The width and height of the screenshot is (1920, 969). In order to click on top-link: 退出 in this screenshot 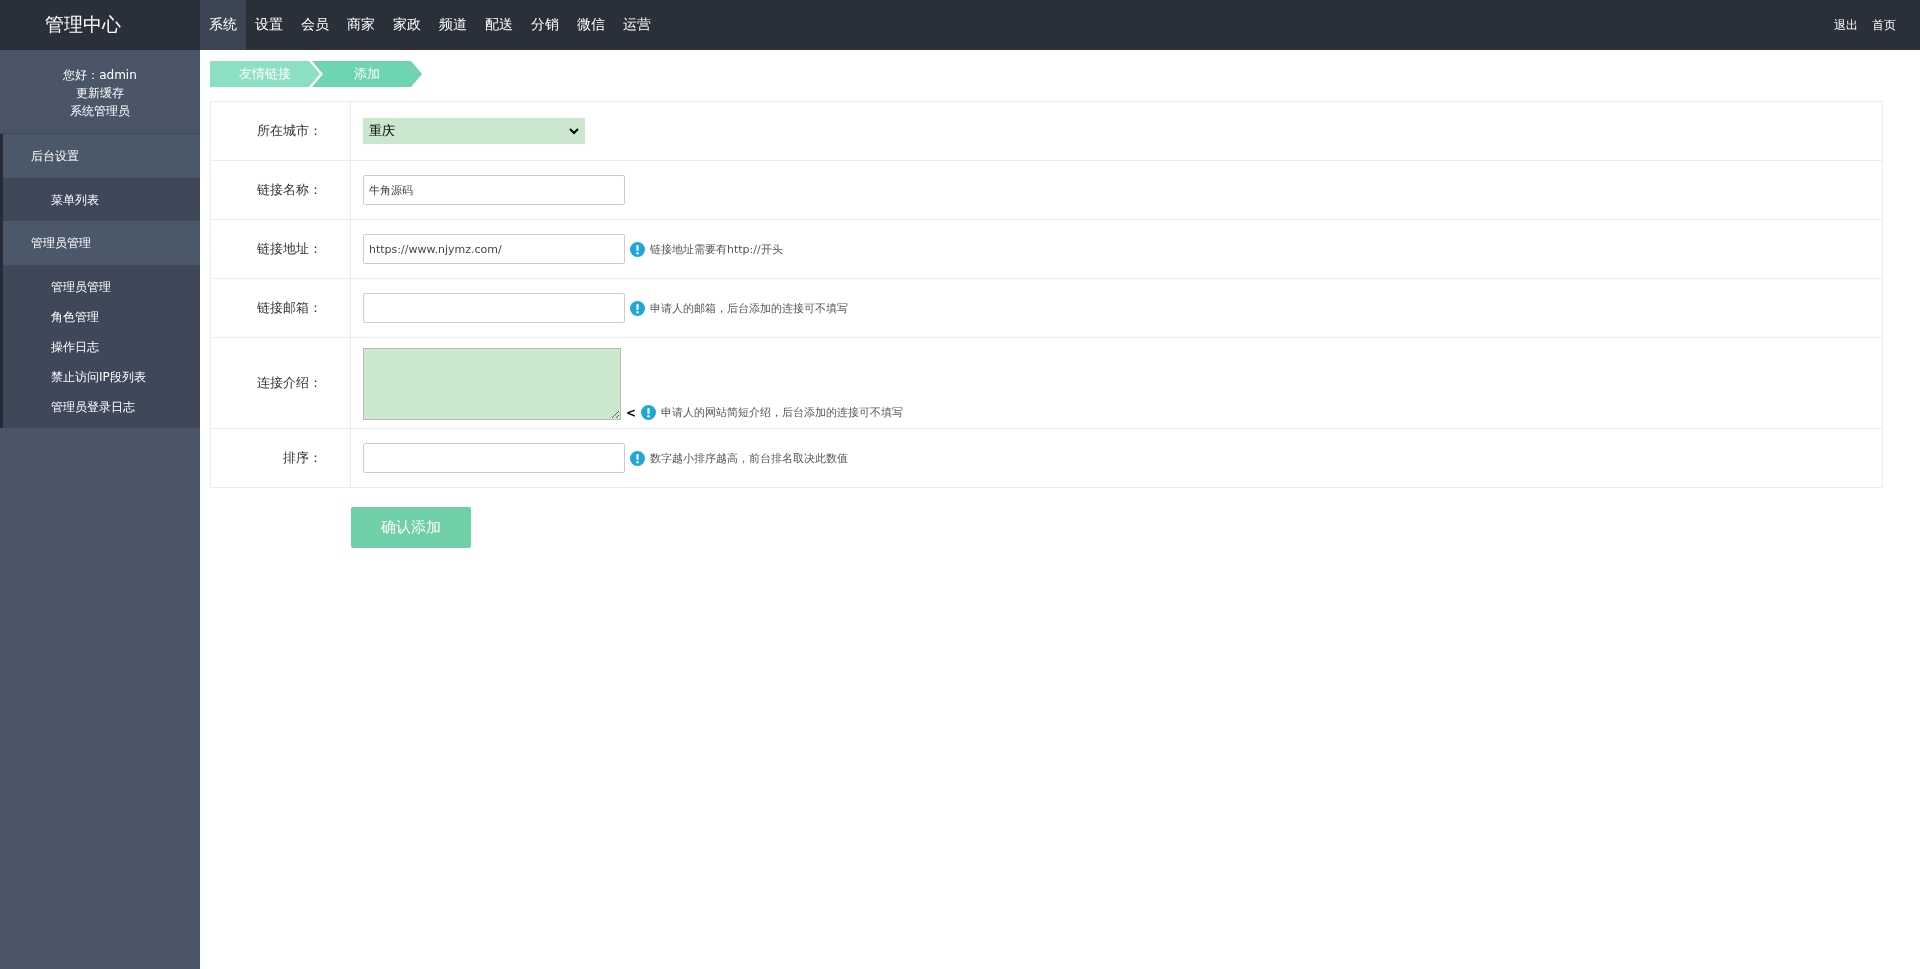, I will do `click(1846, 25)`.